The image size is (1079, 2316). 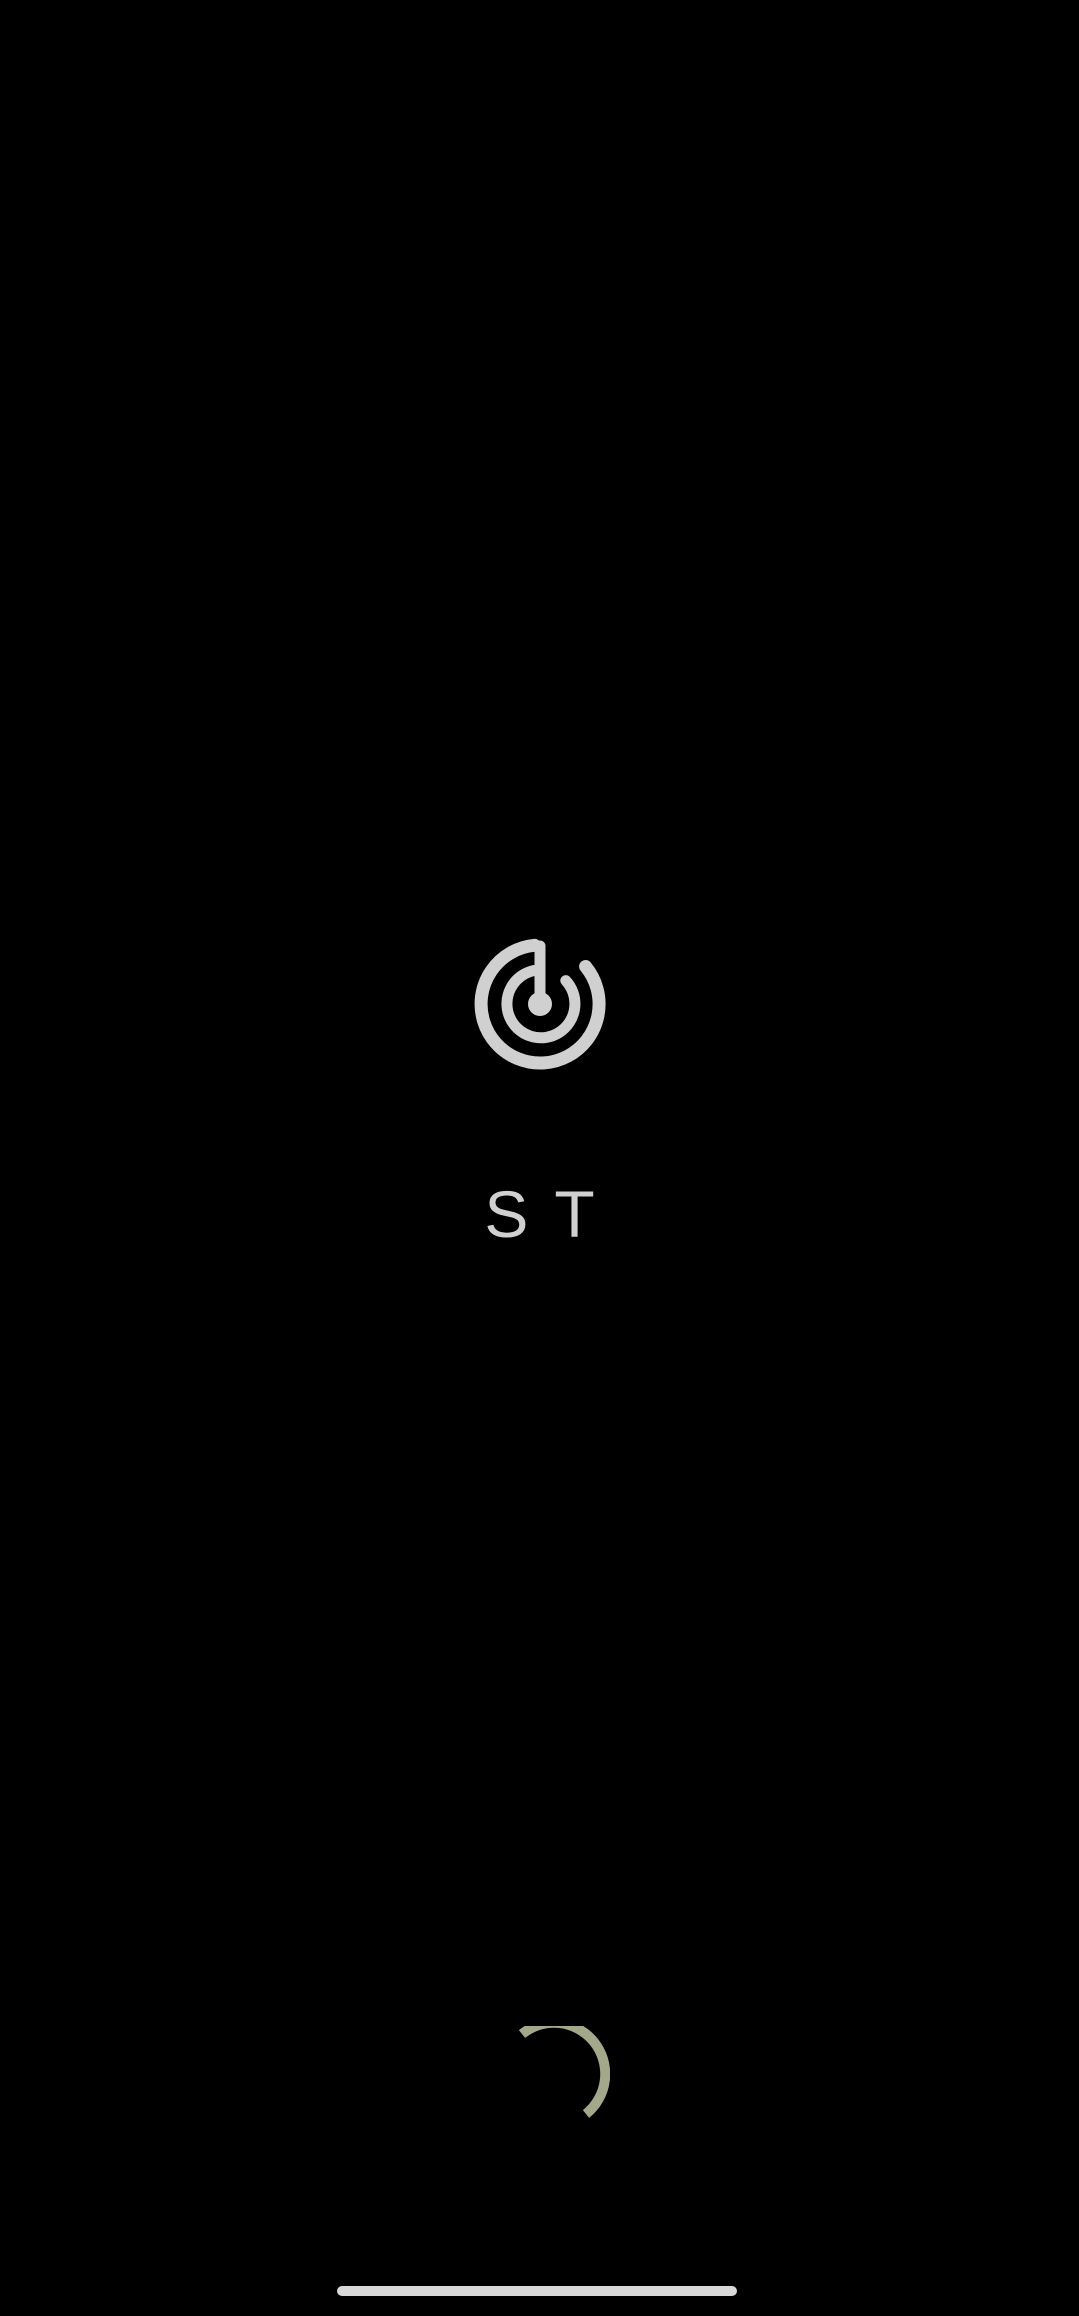 I want to click on app-title: ST, so click(x=552, y=1214).